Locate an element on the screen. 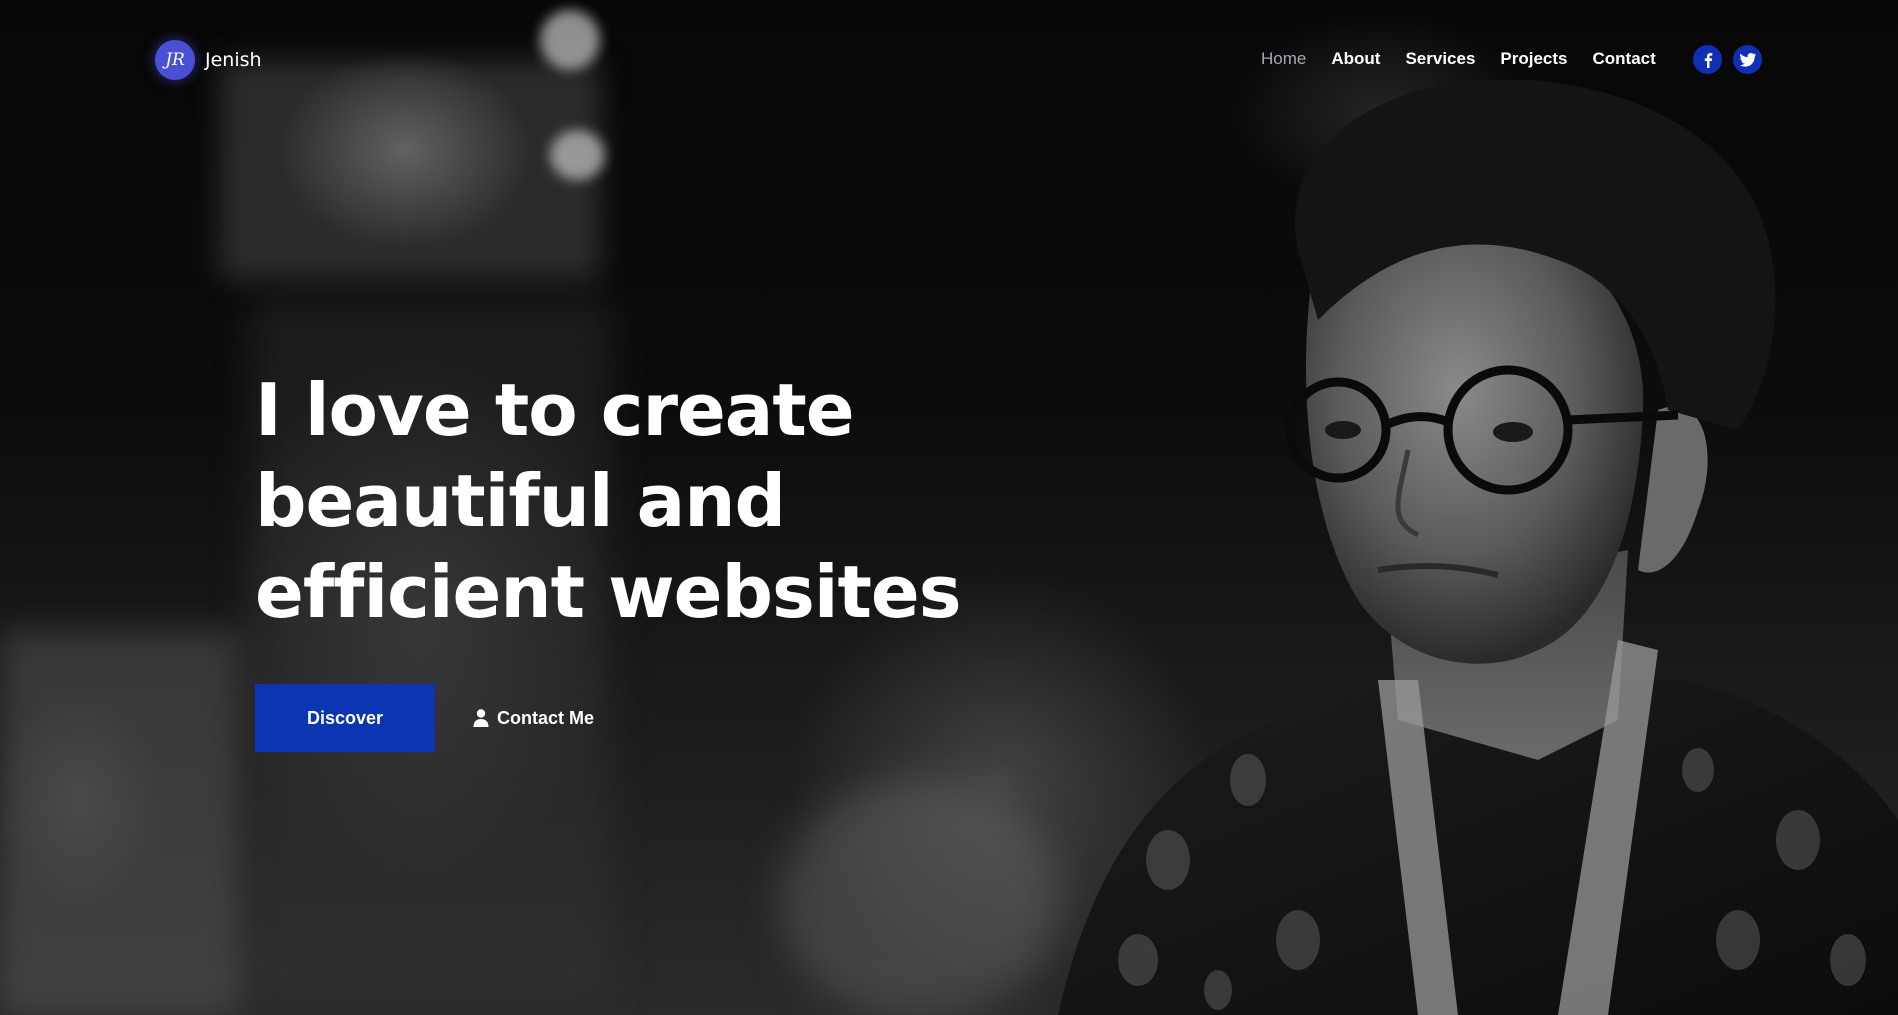  hero-headline-line1: I love to create is located at coordinates (555, 410).